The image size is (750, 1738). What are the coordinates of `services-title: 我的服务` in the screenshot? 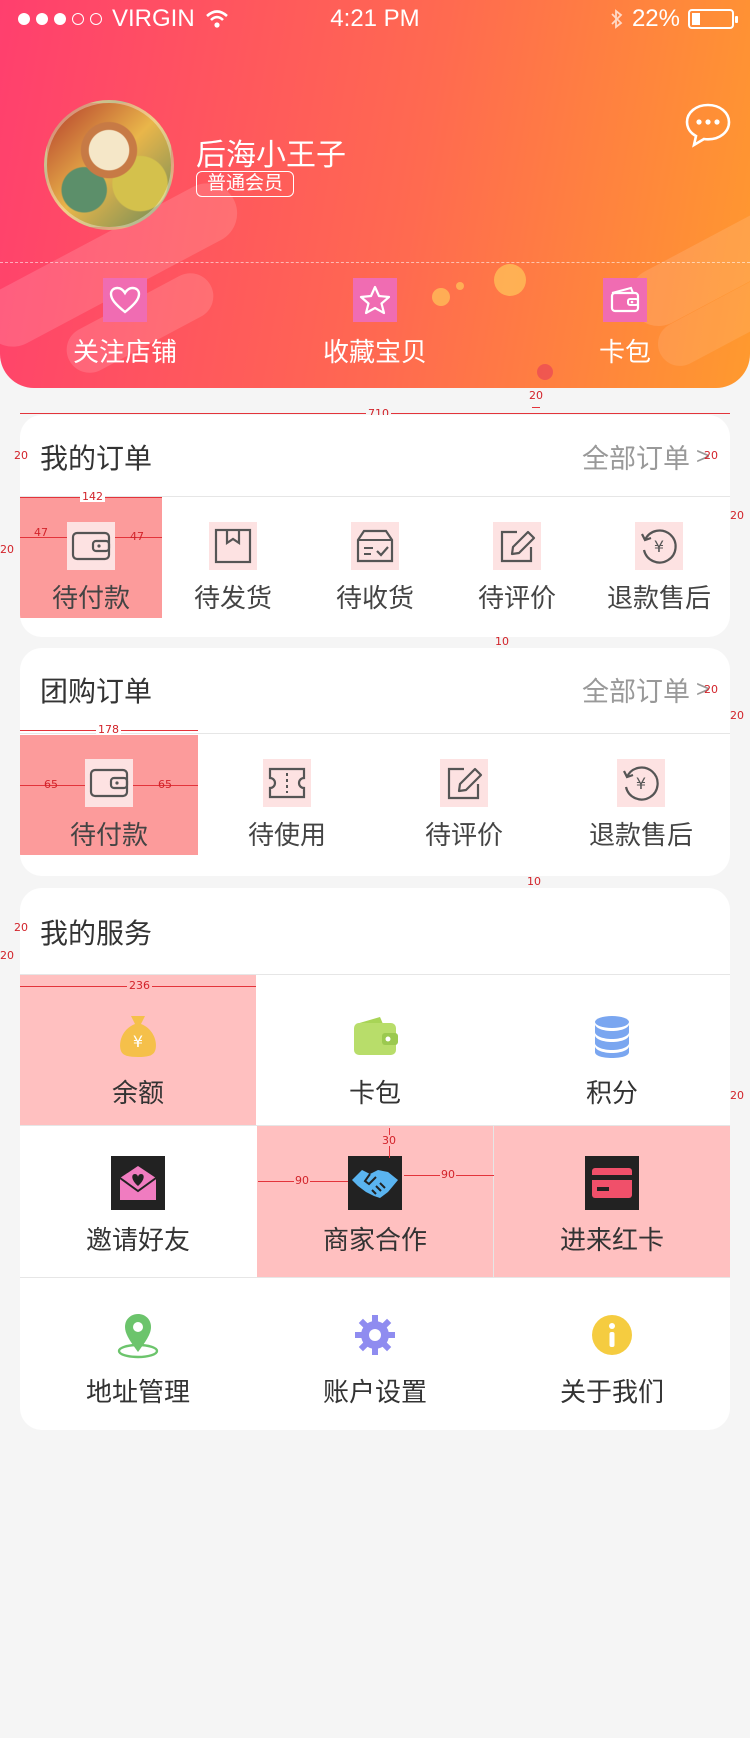 It's located at (96, 933).